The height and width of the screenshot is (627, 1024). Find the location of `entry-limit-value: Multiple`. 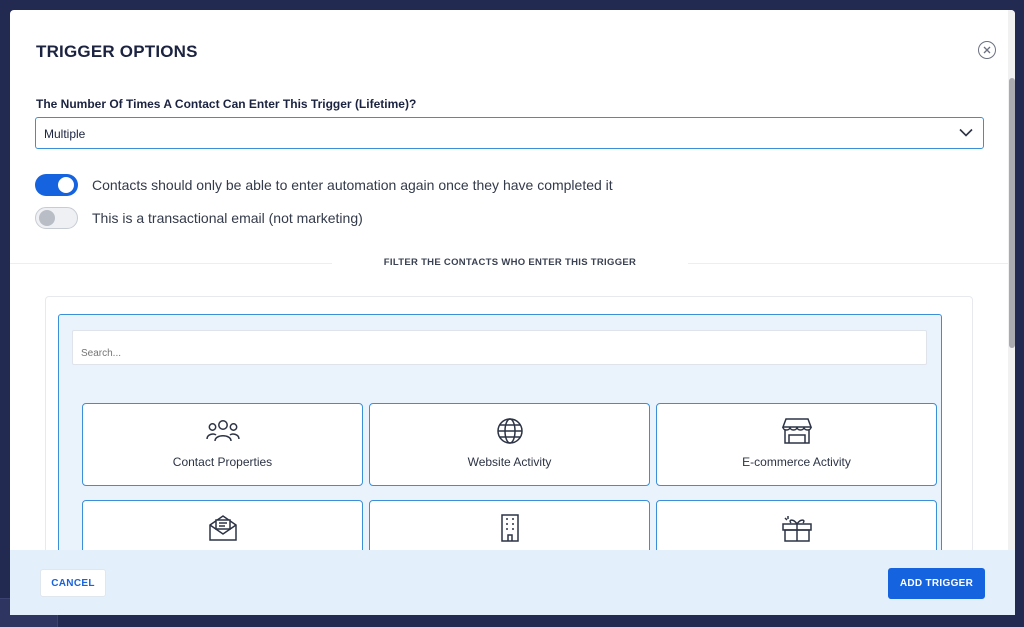

entry-limit-value: Multiple is located at coordinates (65, 134).